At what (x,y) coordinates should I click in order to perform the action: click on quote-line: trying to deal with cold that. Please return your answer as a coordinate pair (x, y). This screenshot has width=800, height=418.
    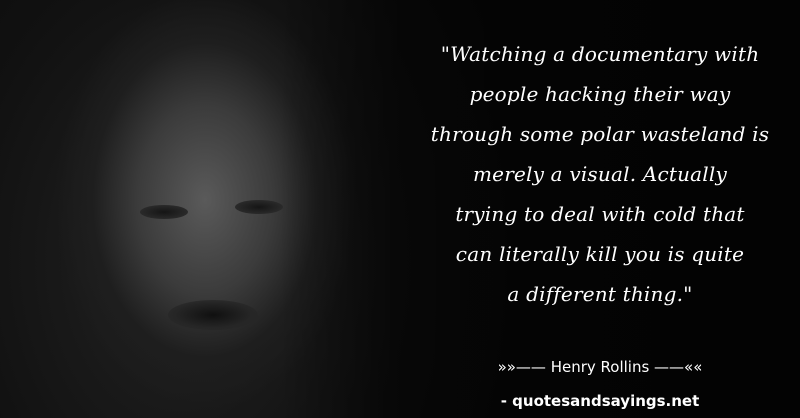
    Looking at the image, I should click on (600, 214).